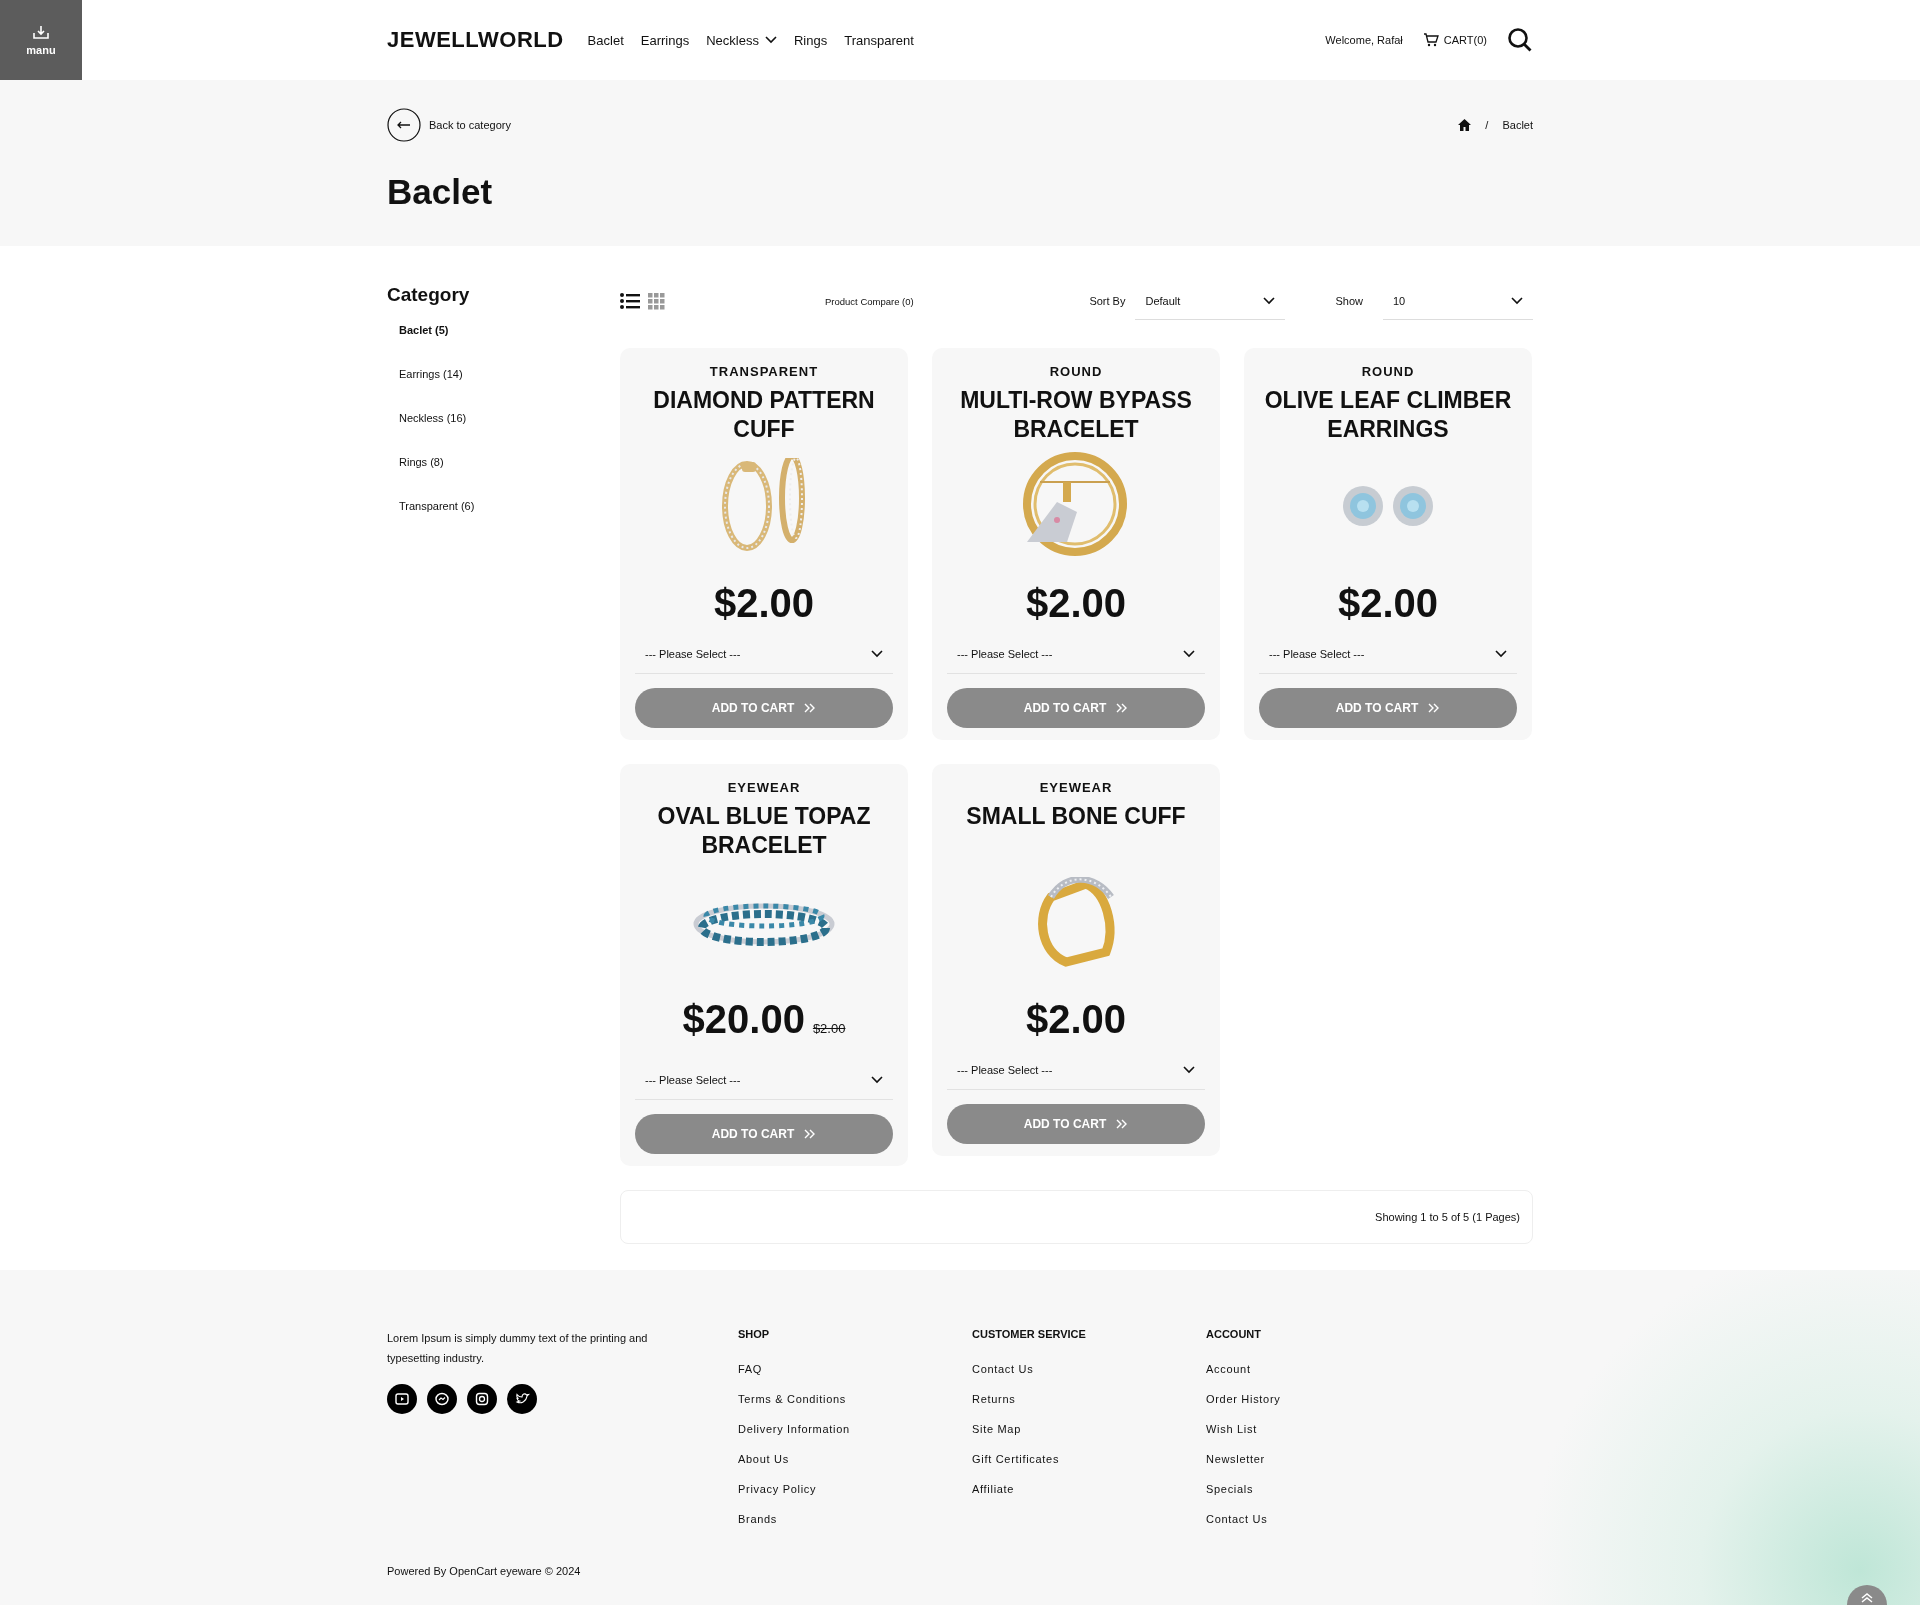 The width and height of the screenshot is (1920, 1605). What do you see at coordinates (605, 40) in the screenshot?
I see `nav-link: Baclet` at bounding box center [605, 40].